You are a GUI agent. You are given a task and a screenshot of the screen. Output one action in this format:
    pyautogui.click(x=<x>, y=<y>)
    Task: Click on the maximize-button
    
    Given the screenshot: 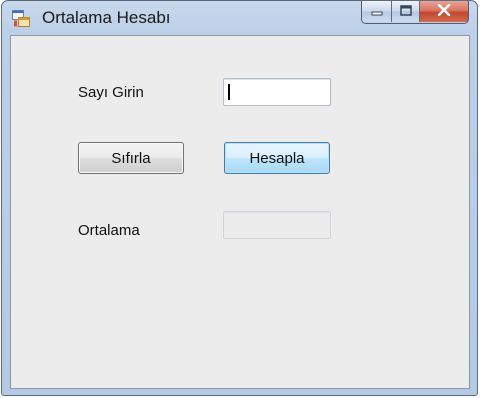 What is the action you would take?
    pyautogui.click(x=406, y=11)
    